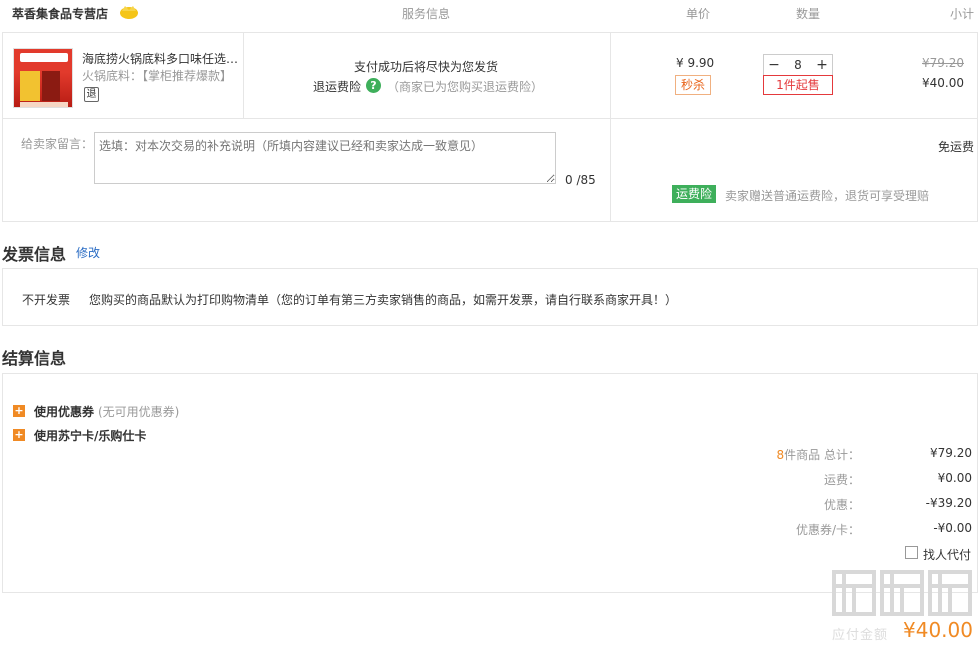 Image resolution: width=980 pixels, height=648 pixels. I want to click on coupon-availability-note: (无可用优惠券), so click(139, 412).